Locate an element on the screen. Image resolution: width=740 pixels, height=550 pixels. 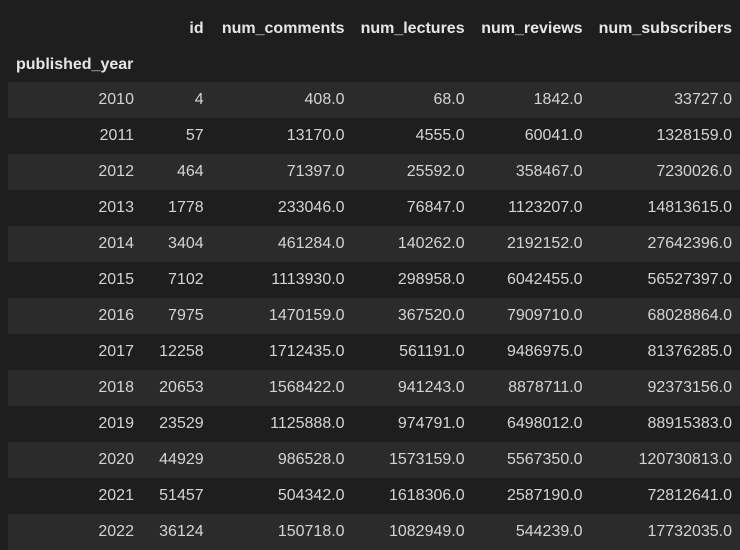
row-index-year: 2015 is located at coordinates (116, 279).